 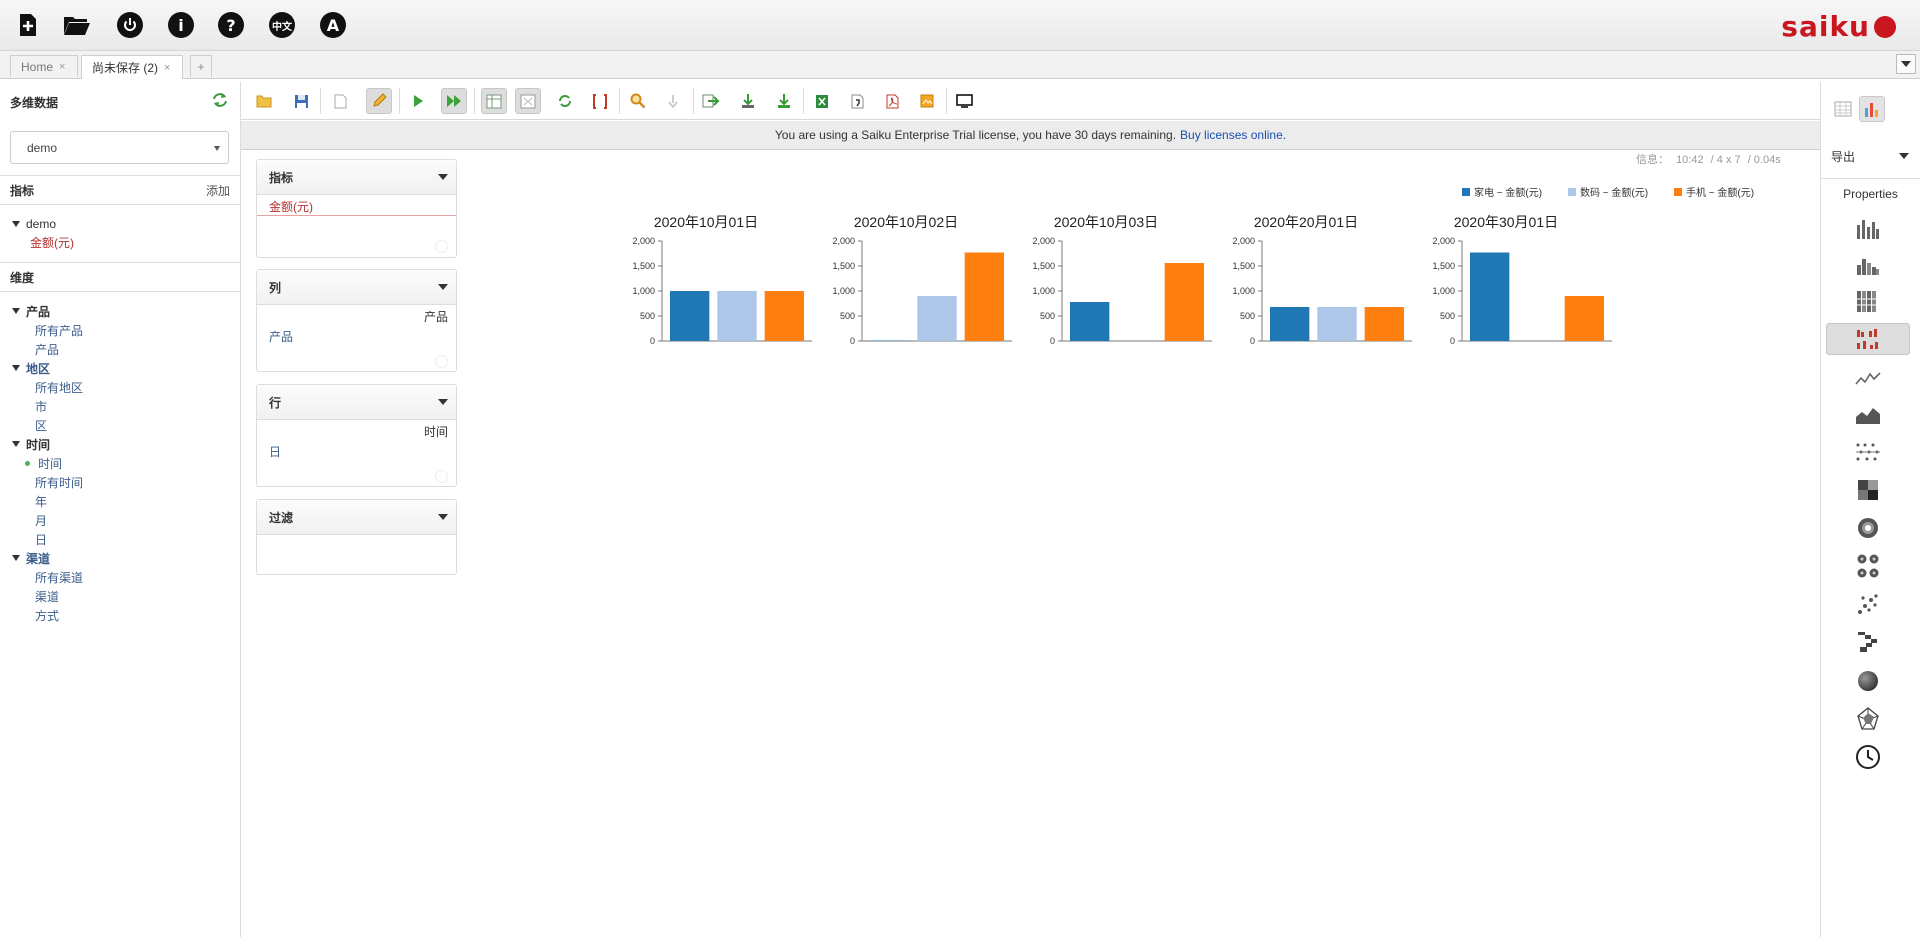 I want to click on rows-dropzone: 行 时间 日, so click(x=356, y=435).